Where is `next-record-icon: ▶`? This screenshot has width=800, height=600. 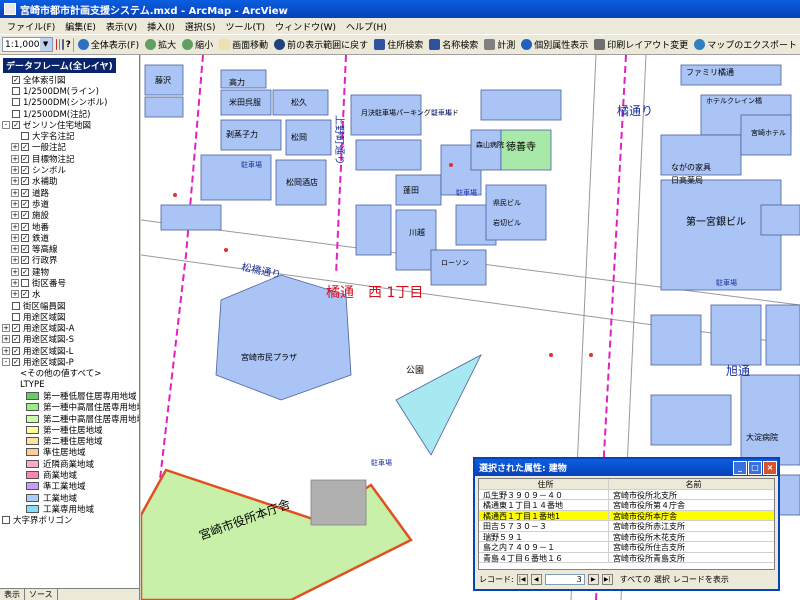 next-record-icon: ▶ is located at coordinates (593, 579).